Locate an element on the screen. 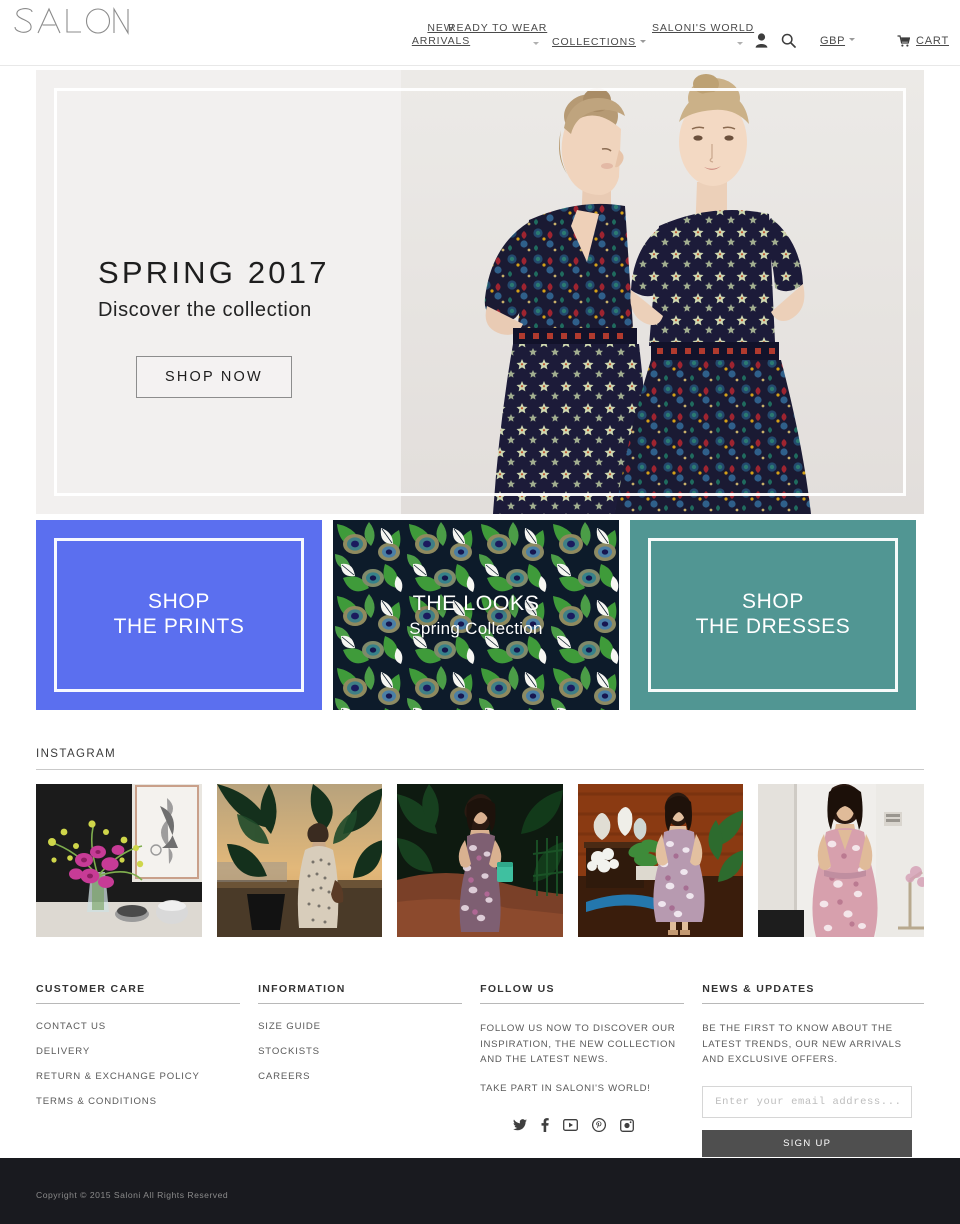 Image resolution: width=960 pixels, height=1224 pixels. footer-link-size-guide: SIZE GUIDE is located at coordinates (360, 1026).